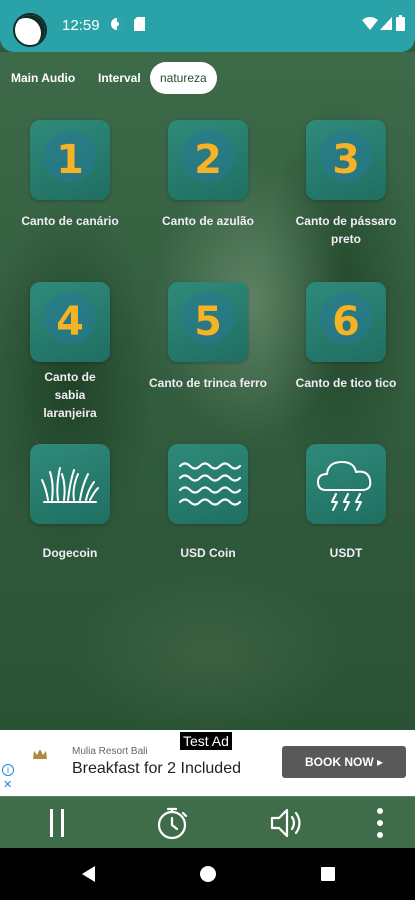 The image size is (415, 900). What do you see at coordinates (386, 25) in the screenshot?
I see `signal-icon` at bounding box center [386, 25].